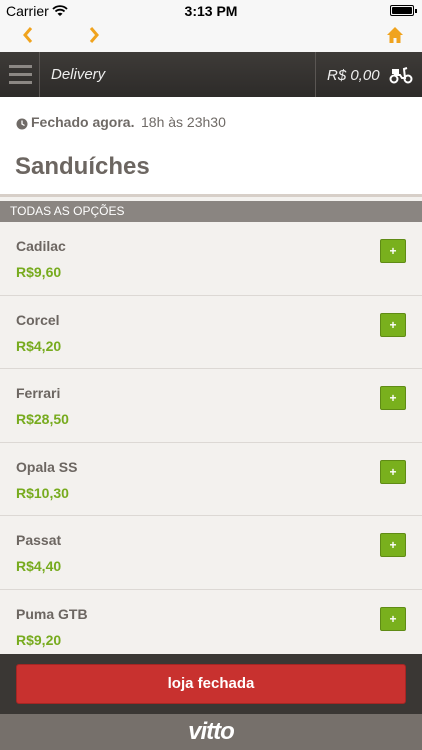  I want to click on product-name: Opala SS, so click(47, 466).